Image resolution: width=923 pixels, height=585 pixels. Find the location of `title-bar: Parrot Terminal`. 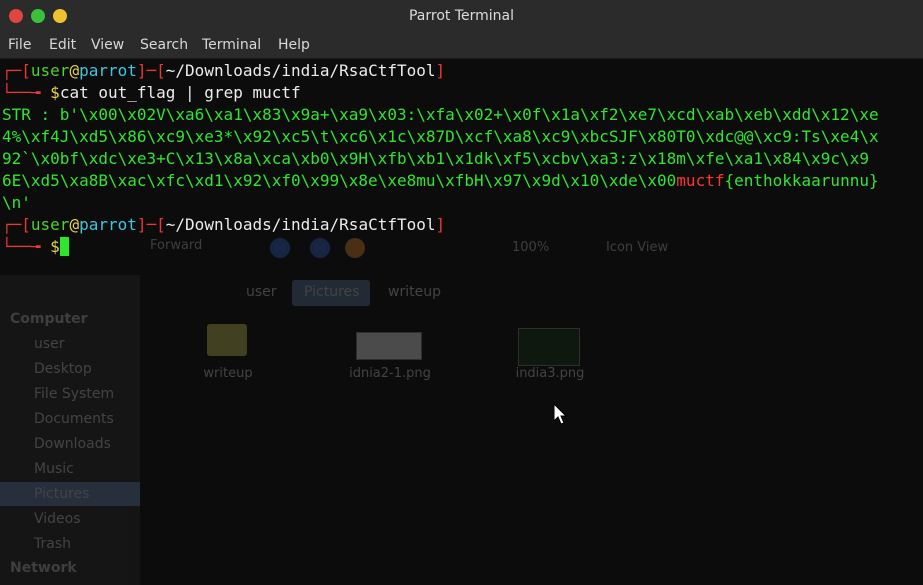

title-bar: Parrot Terminal is located at coordinates (461, 16).